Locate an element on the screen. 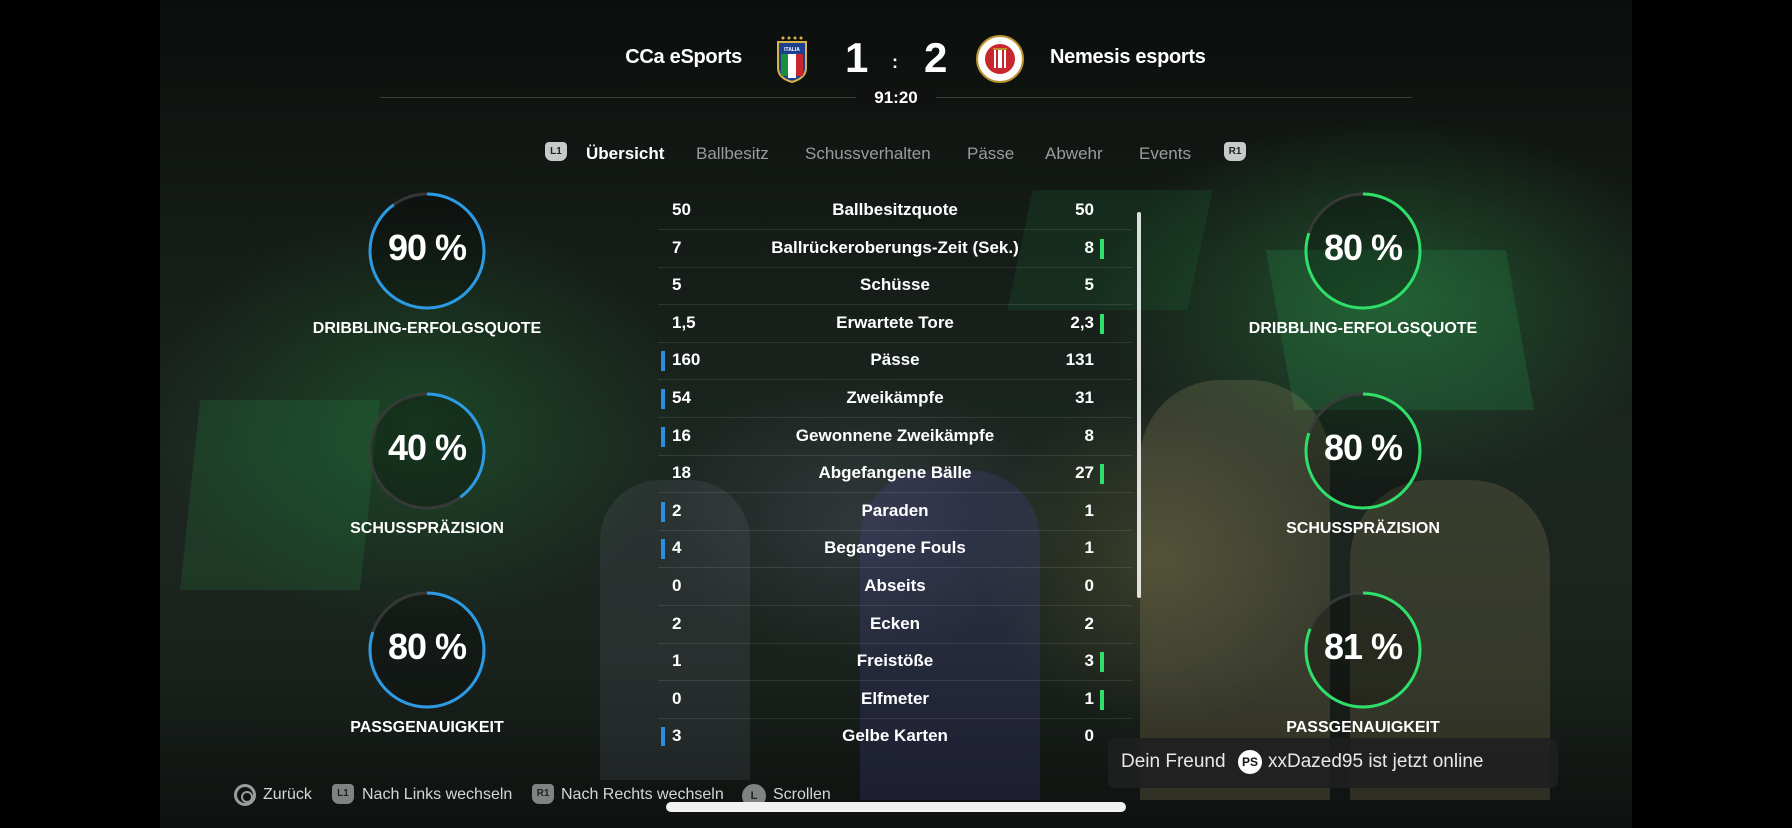 The height and width of the screenshot is (828, 1792). stat-label: Erwartete Tore is located at coordinates (895, 322).